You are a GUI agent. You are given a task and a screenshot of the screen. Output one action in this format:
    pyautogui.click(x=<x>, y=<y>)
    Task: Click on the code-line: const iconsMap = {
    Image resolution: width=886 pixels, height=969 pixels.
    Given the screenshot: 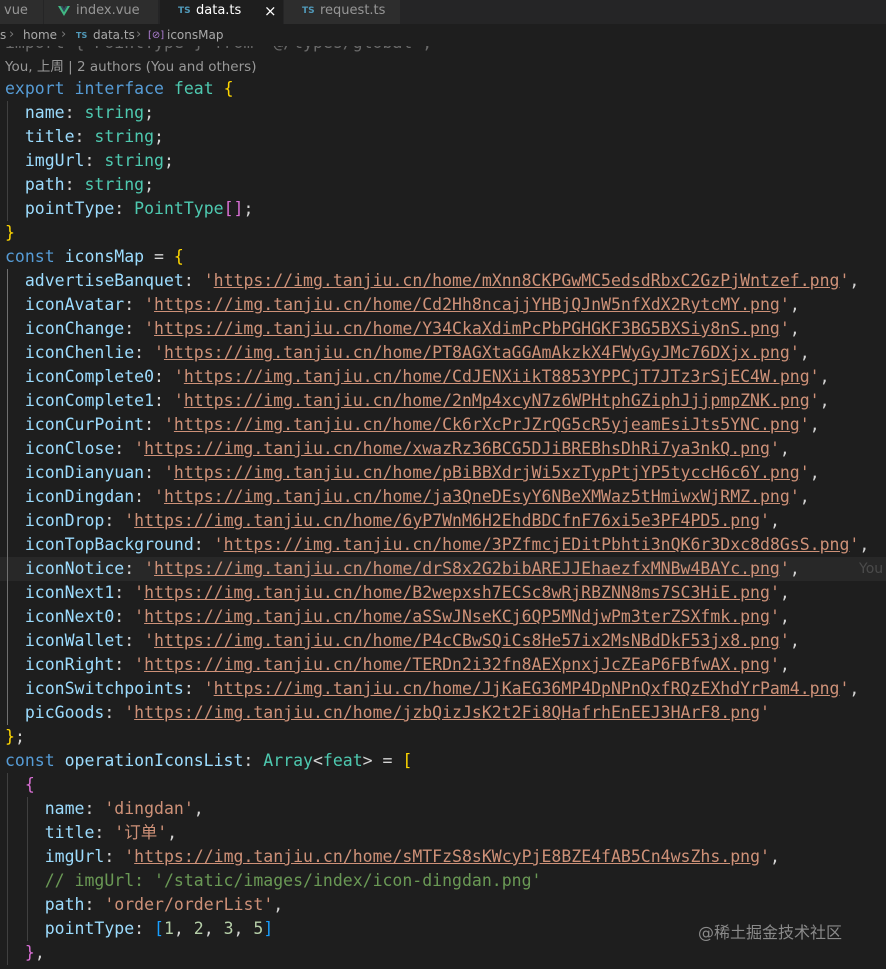 What is the action you would take?
    pyautogui.click(x=443, y=257)
    